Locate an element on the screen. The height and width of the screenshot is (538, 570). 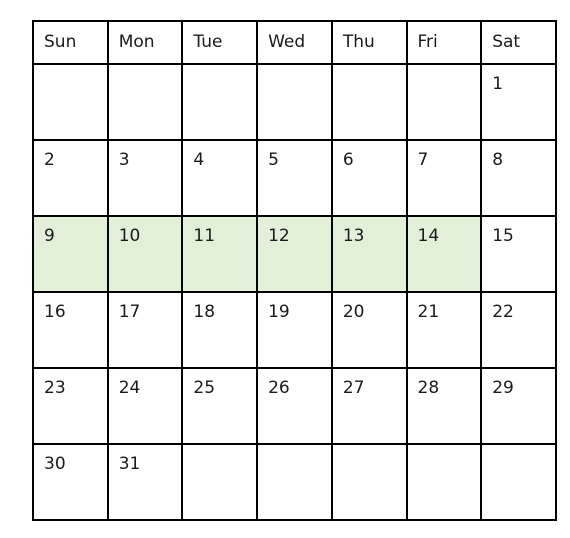
calendar-week-row: 16 17 18 19 20 21 22 is located at coordinates (294, 330).